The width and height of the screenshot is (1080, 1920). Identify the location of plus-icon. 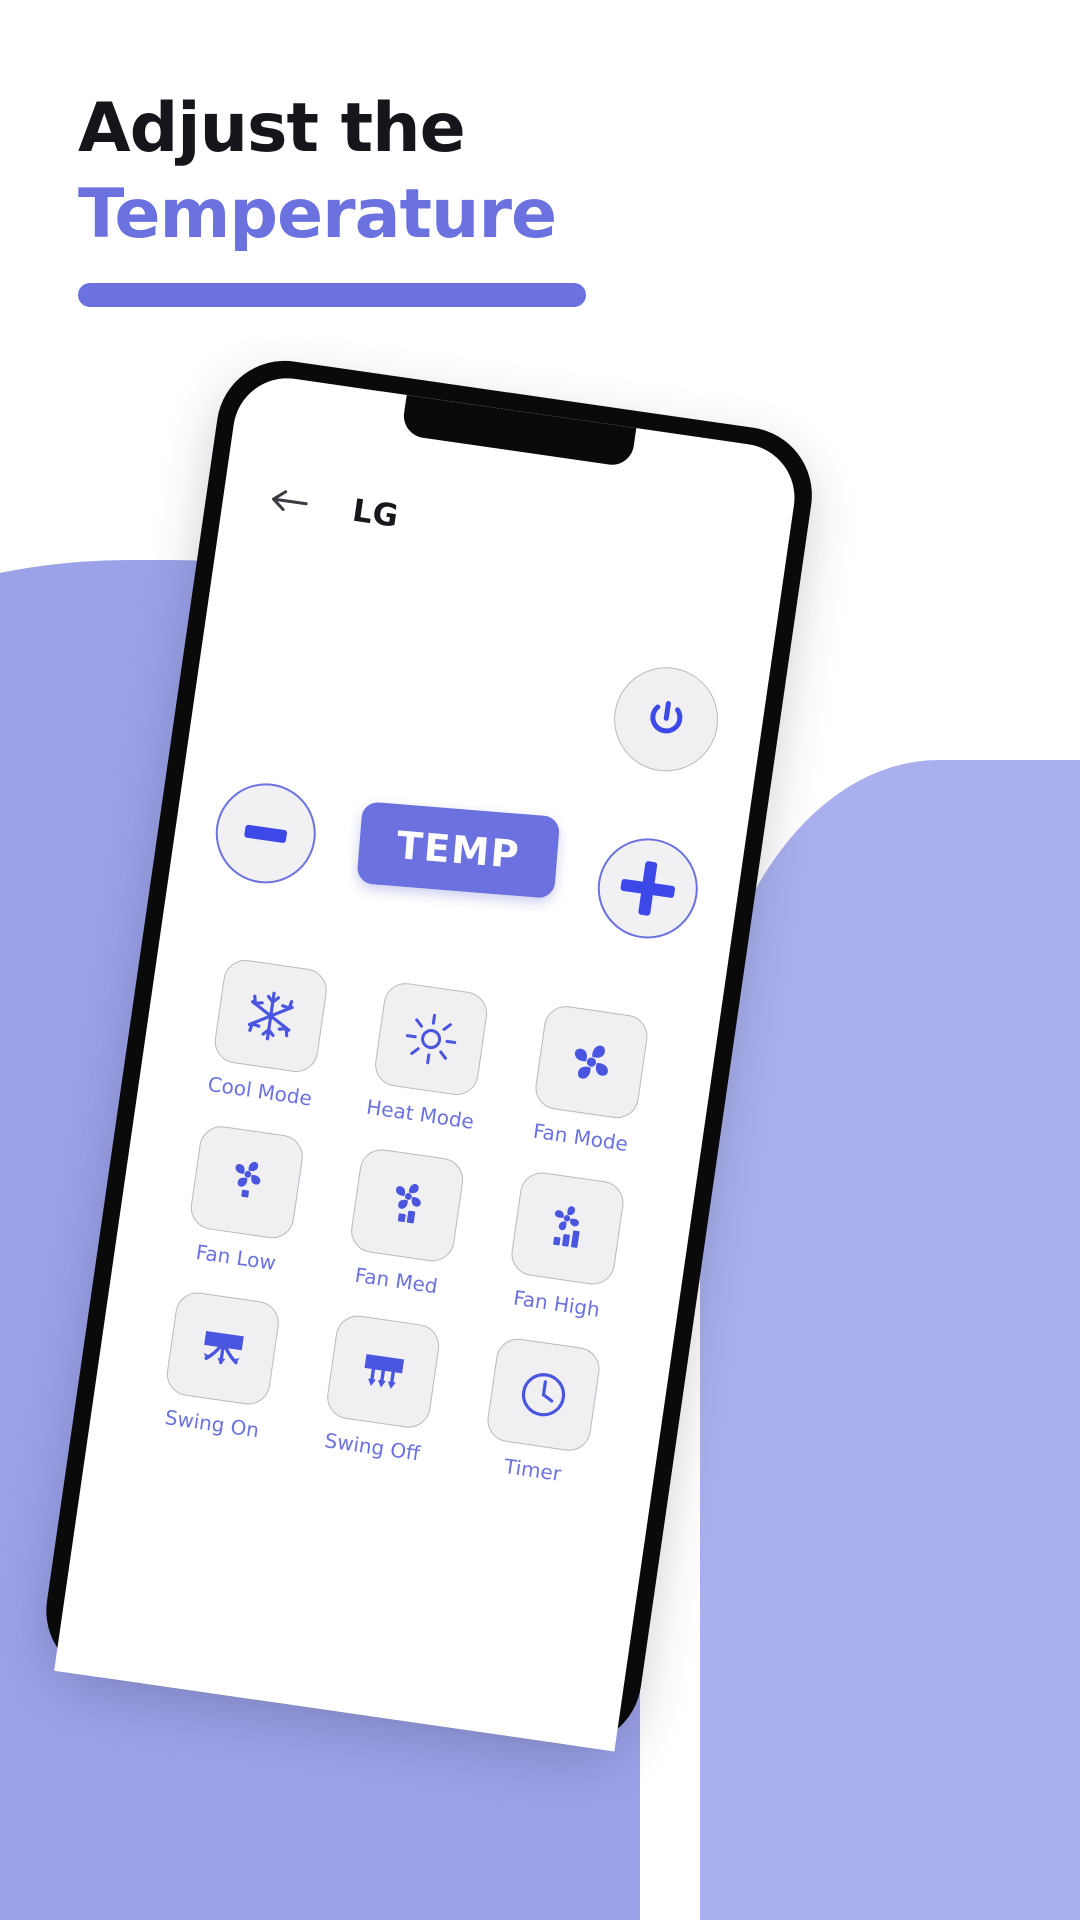
(647, 888).